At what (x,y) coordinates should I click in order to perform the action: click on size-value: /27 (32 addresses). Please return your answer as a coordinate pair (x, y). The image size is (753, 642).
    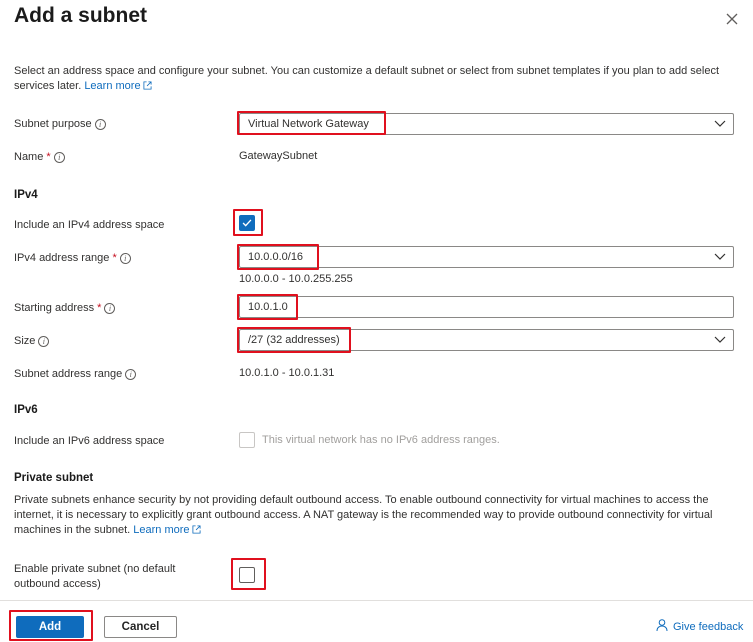
    Looking at the image, I should click on (294, 340).